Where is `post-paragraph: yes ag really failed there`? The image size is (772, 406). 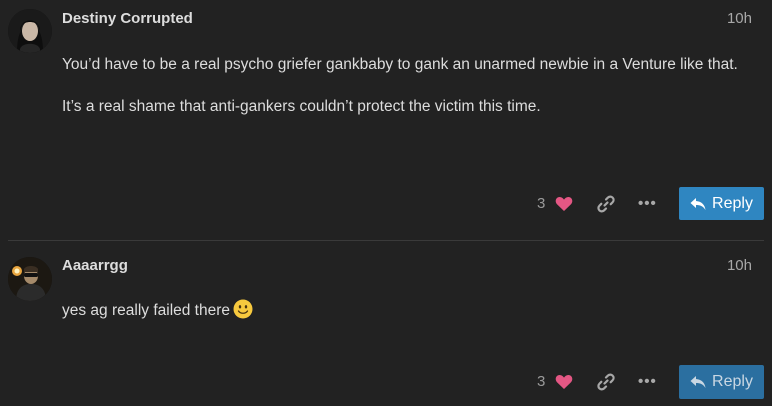 post-paragraph: yes ag really failed there is located at coordinates (402, 313).